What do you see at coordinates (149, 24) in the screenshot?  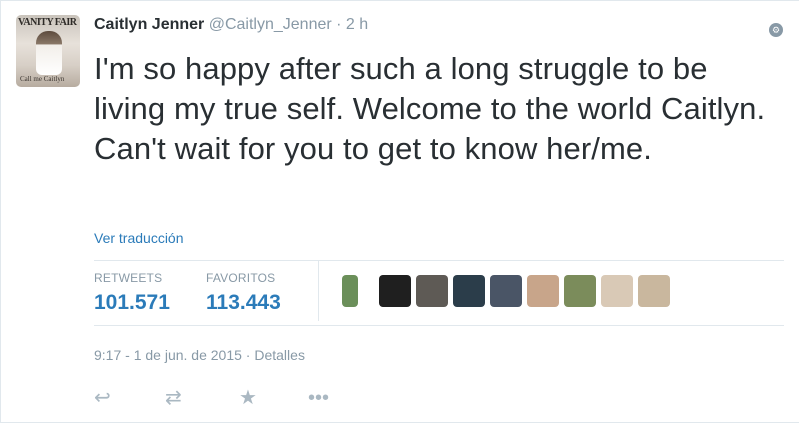 I see `author-name: Caitlyn Jenner` at bounding box center [149, 24].